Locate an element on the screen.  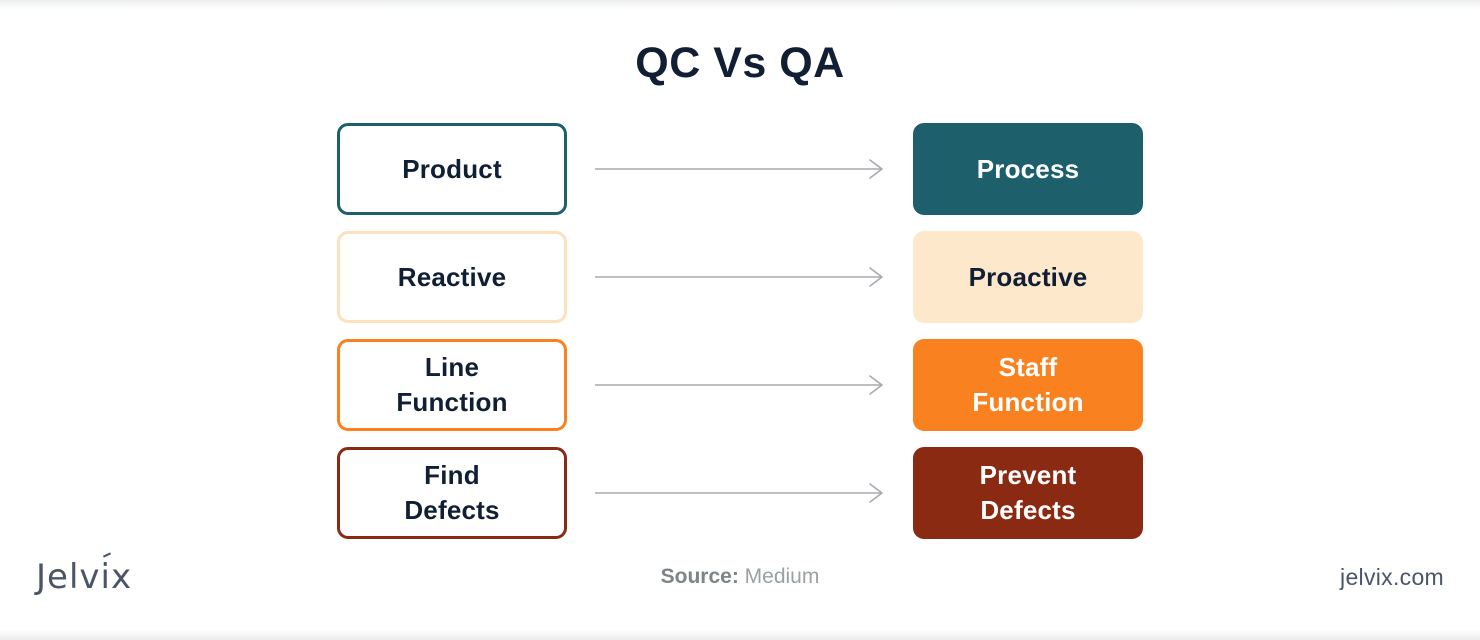
page-title: QC Vs QA is located at coordinates (740, 63).